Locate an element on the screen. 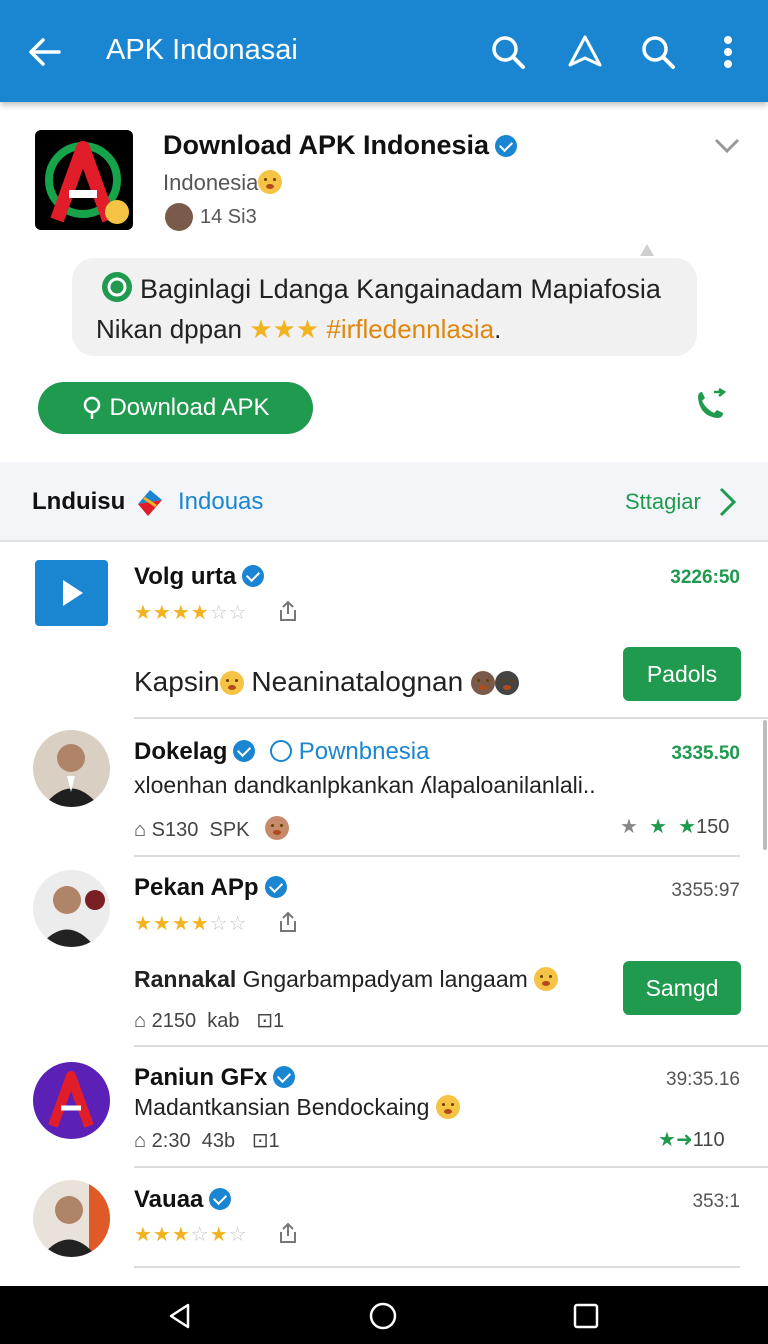 The height and width of the screenshot is (1344, 768). chevron-down-icon is located at coordinates (727, 148).